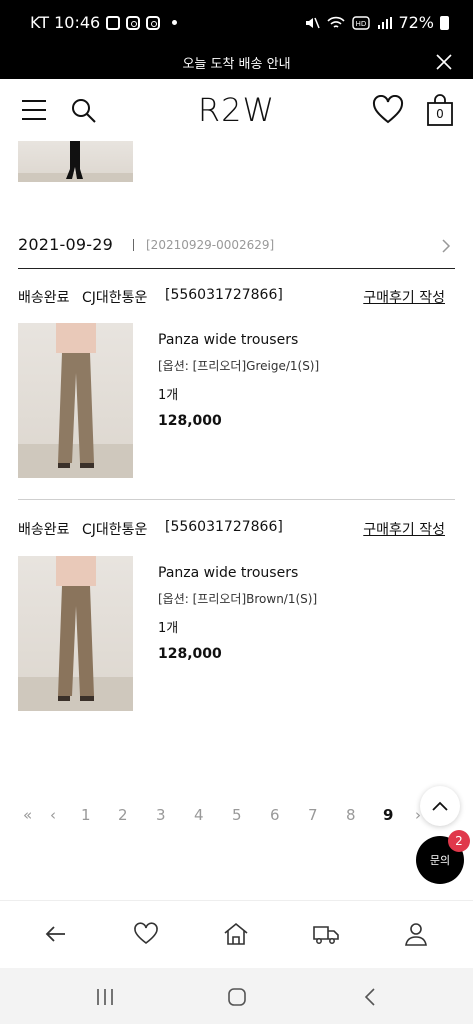  What do you see at coordinates (65, 22) in the screenshot?
I see `status-time: KT 10:46` at bounding box center [65, 22].